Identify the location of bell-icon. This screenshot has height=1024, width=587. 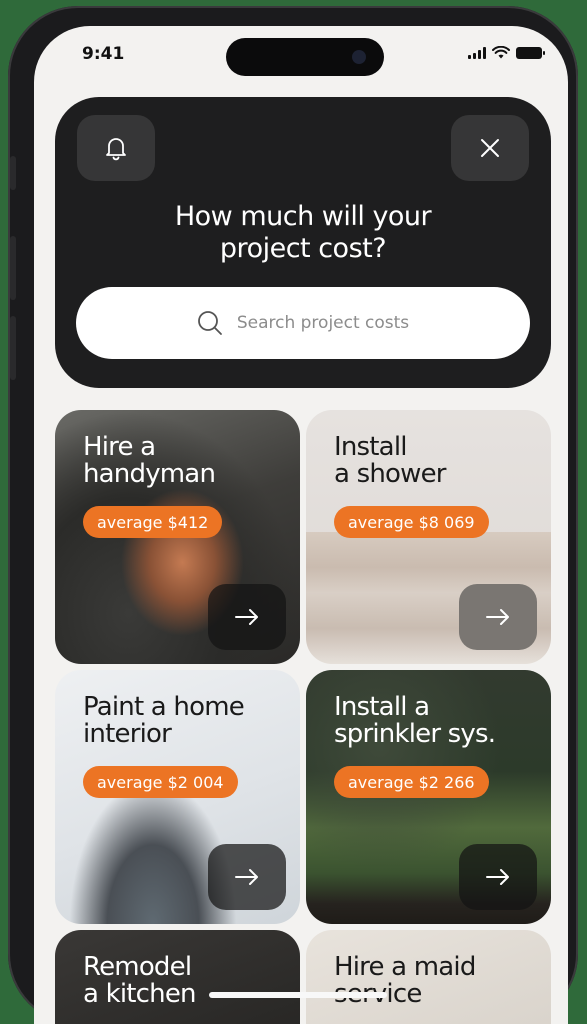
(116, 149).